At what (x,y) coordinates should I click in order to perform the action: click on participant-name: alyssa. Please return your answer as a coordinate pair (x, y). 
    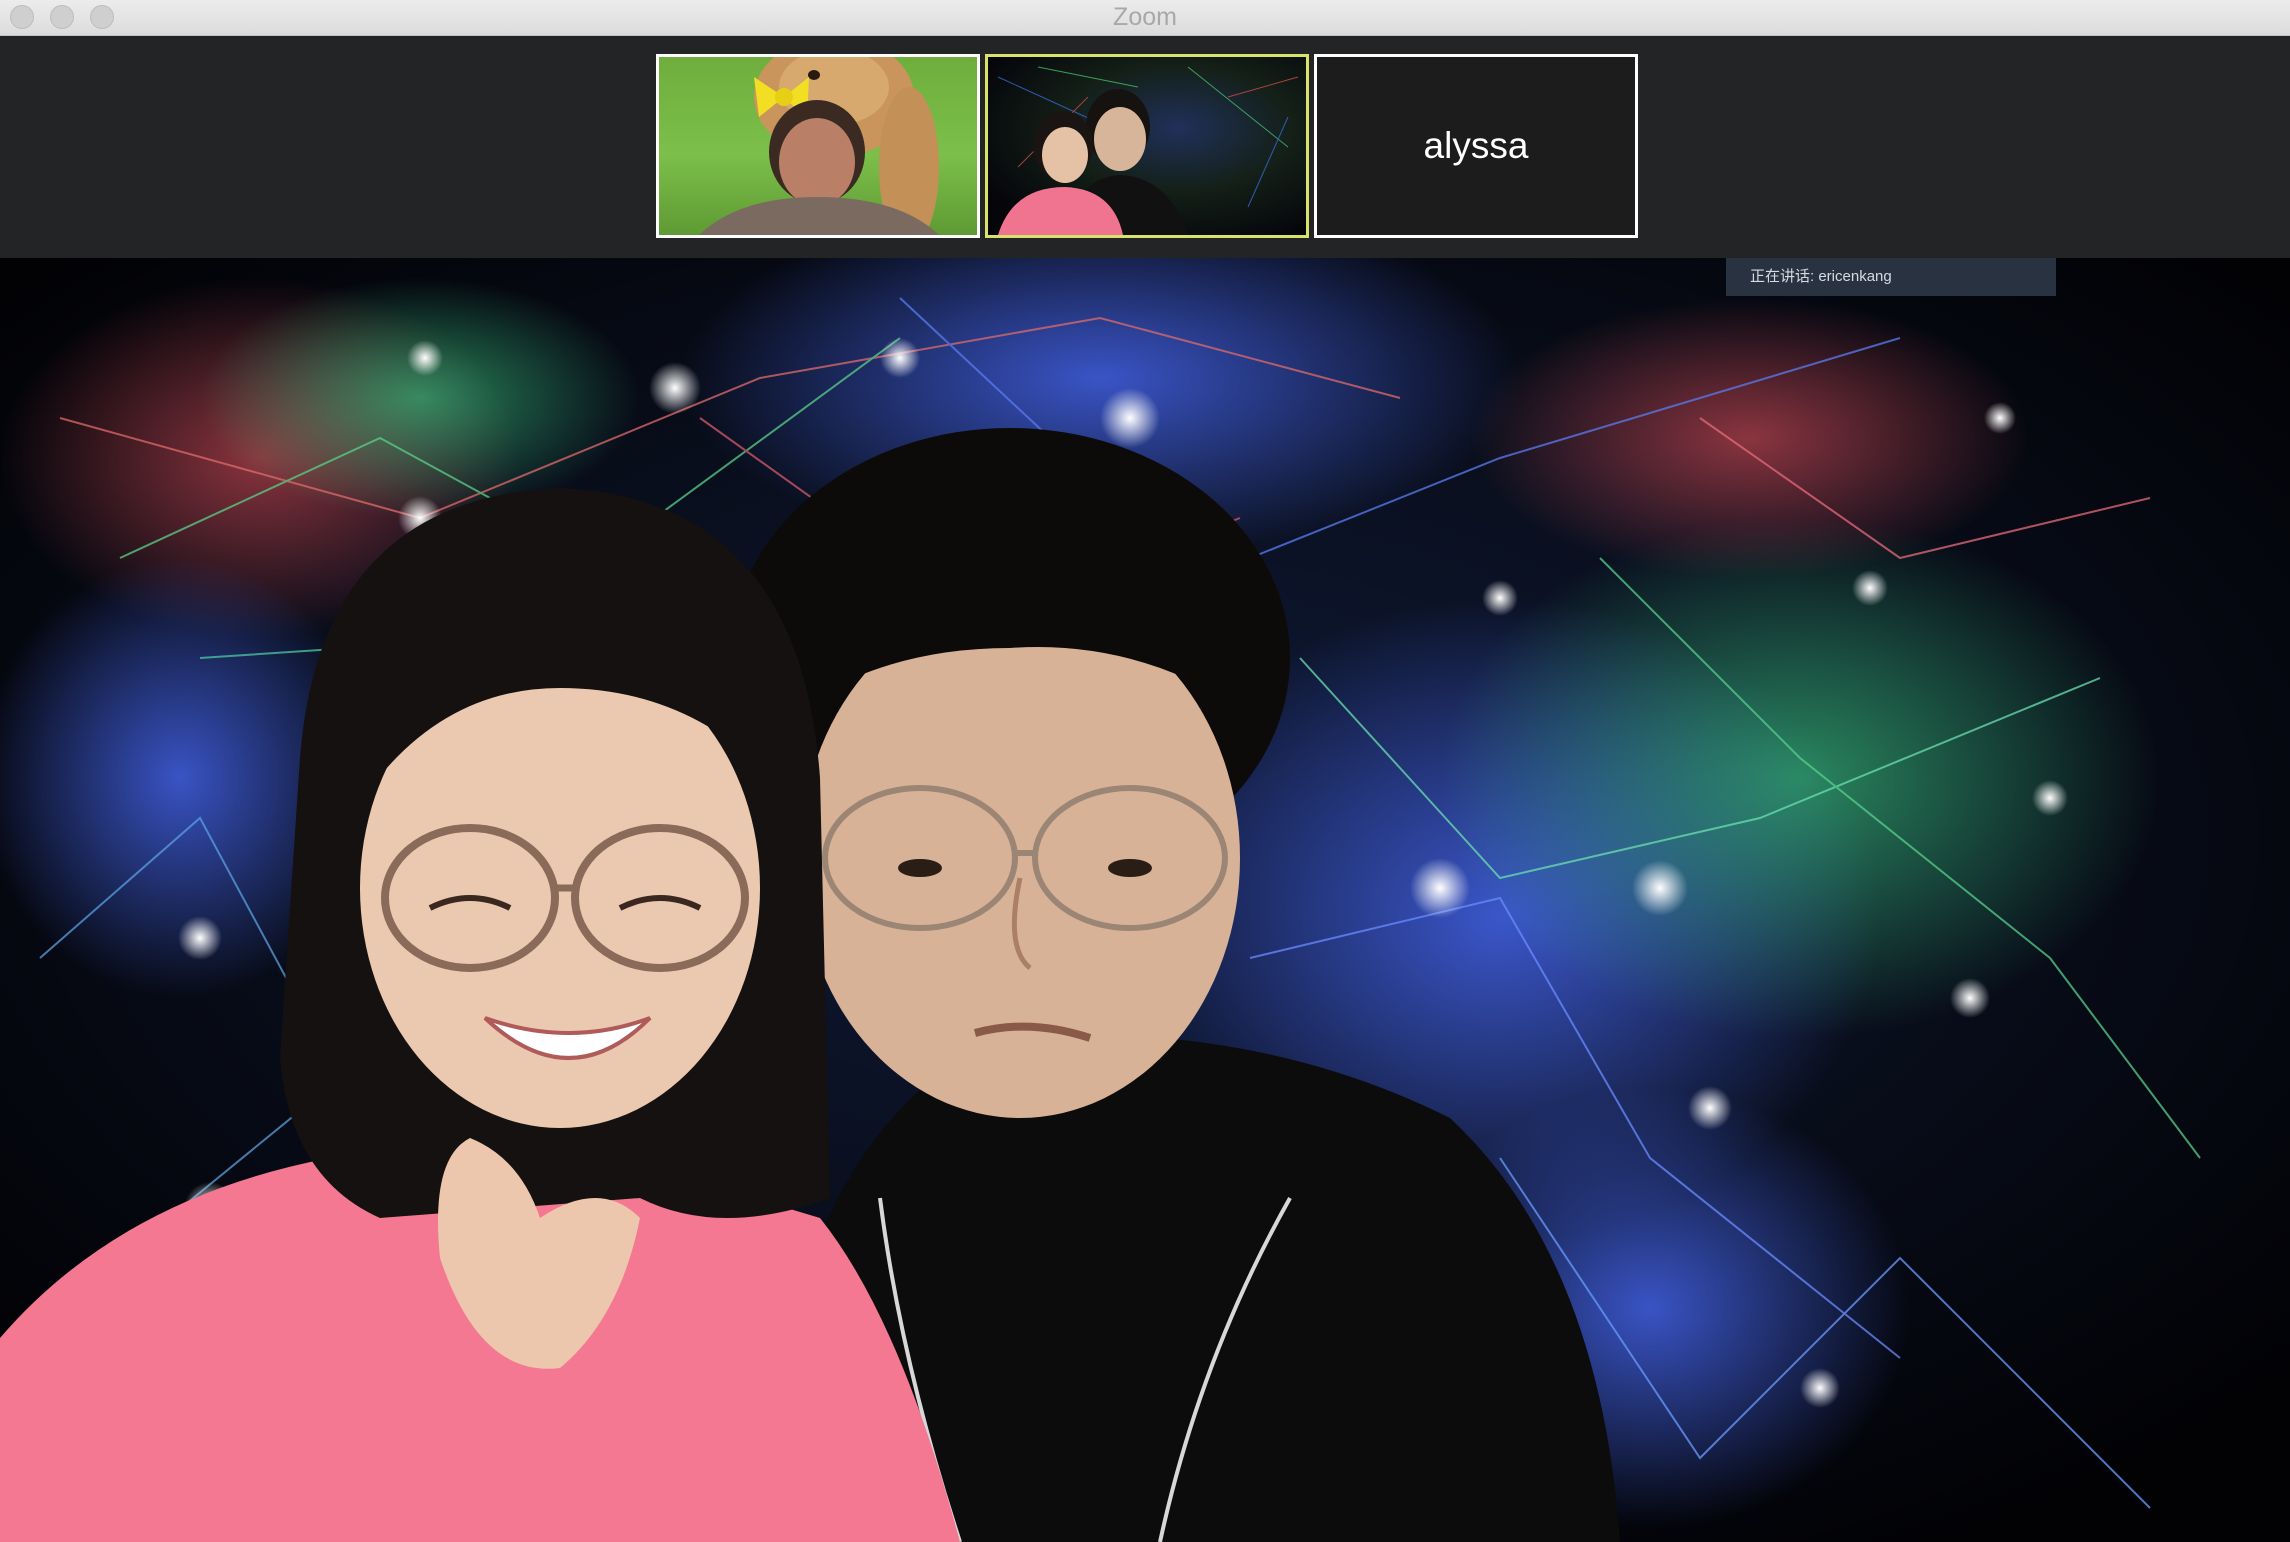
    Looking at the image, I should click on (1476, 145).